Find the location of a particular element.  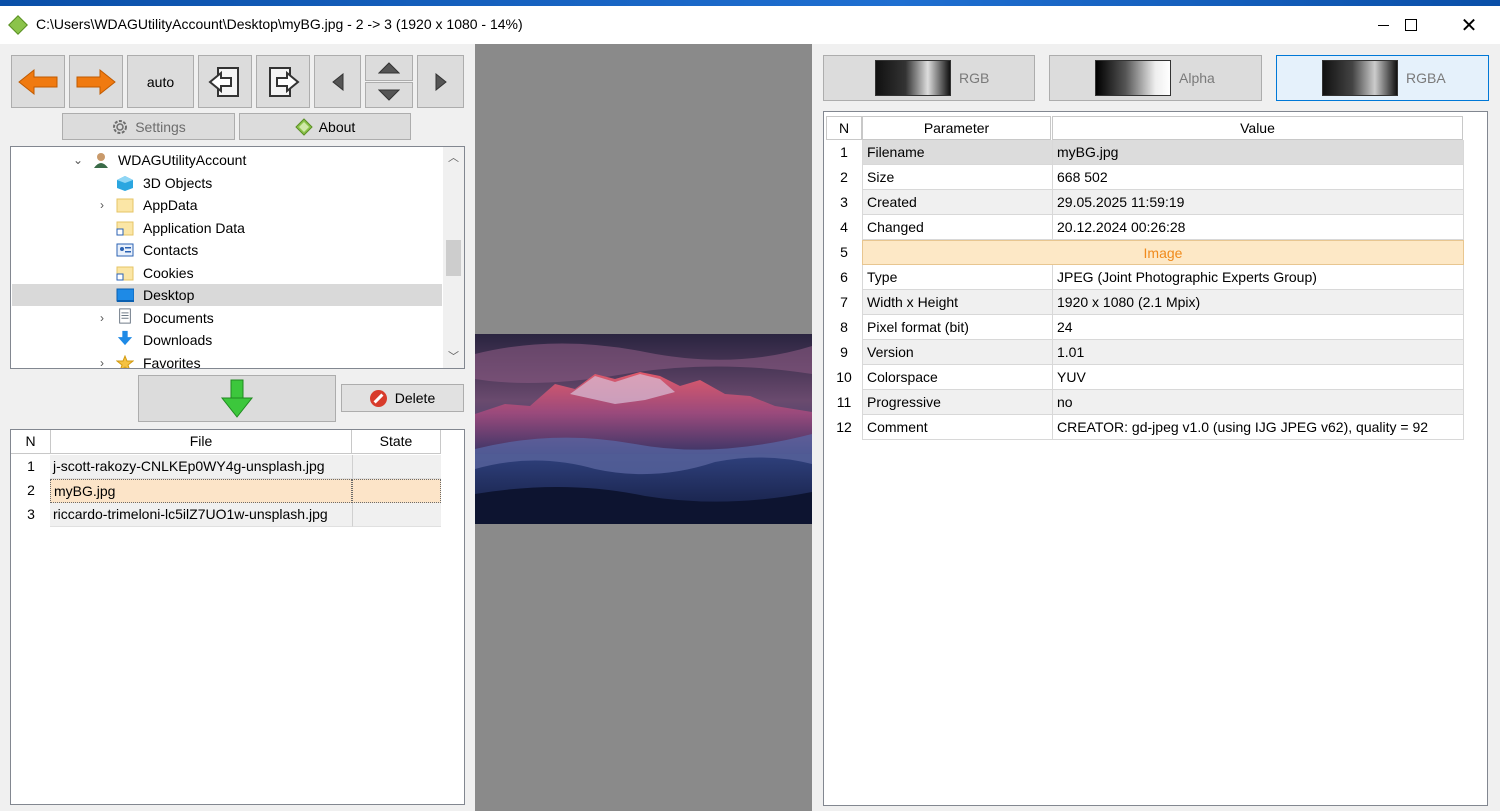

tree-scrollbar: ︿ ﹀ is located at coordinates (453, 257).